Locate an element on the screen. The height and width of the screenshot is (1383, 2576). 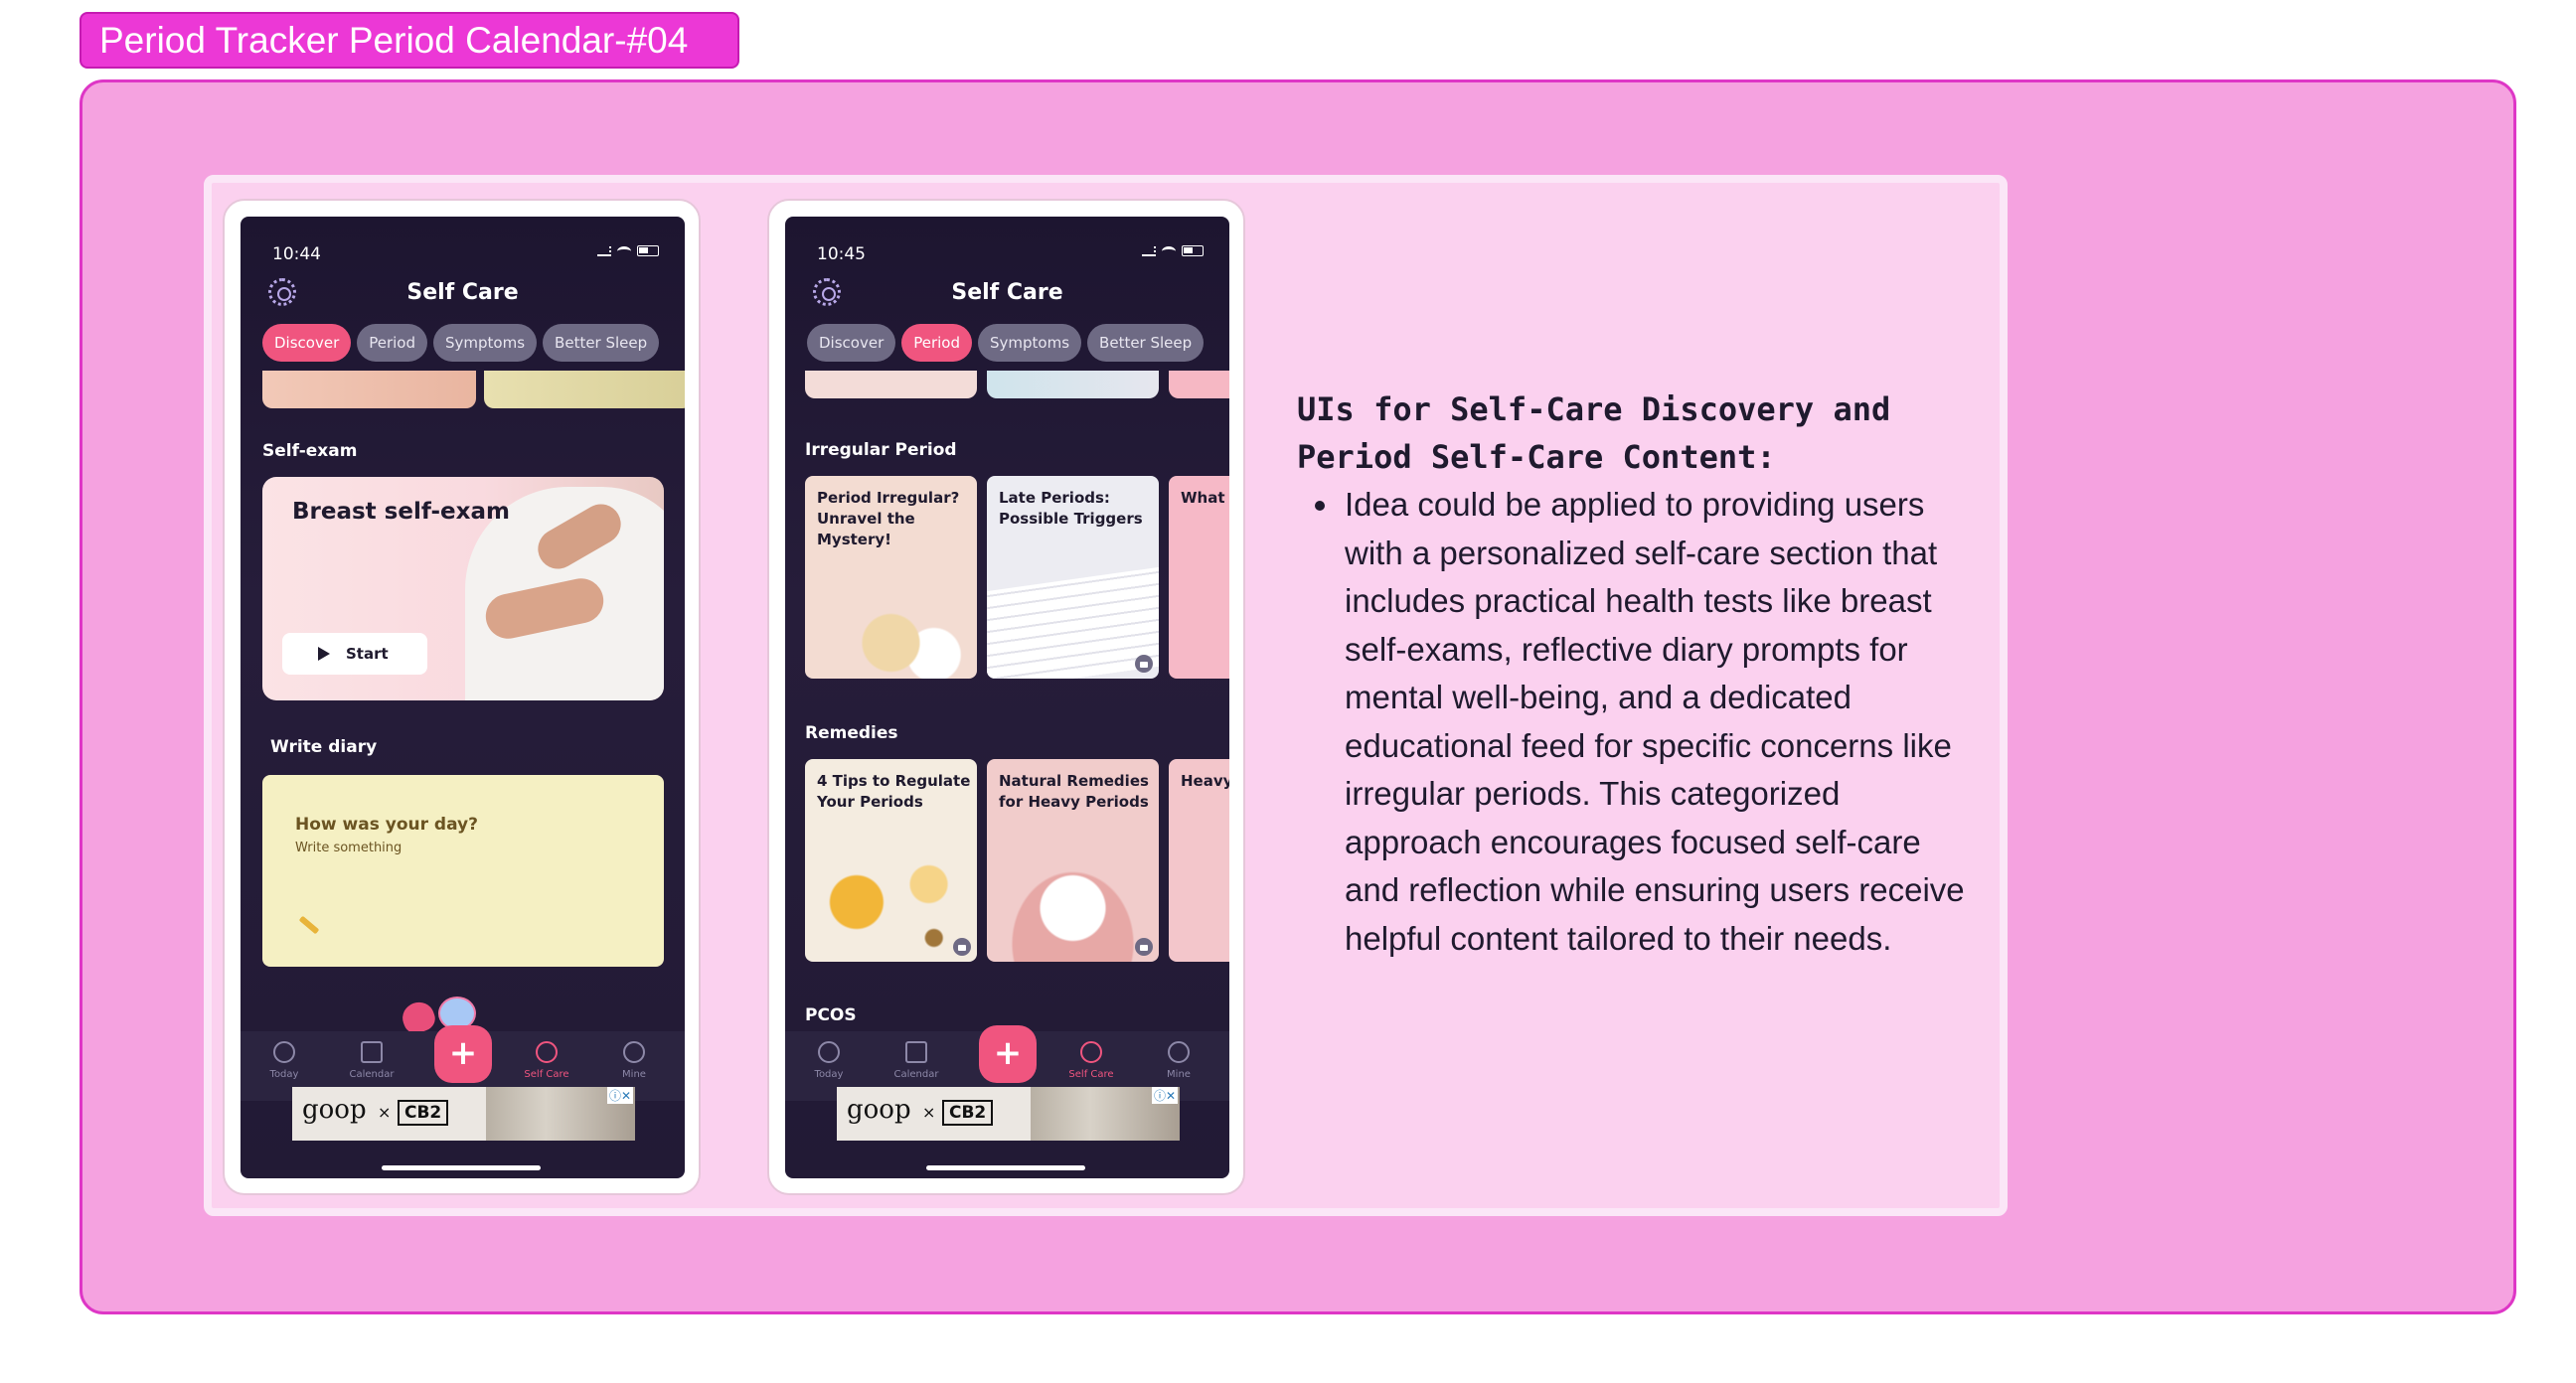
start-button: Start is located at coordinates (354, 654).